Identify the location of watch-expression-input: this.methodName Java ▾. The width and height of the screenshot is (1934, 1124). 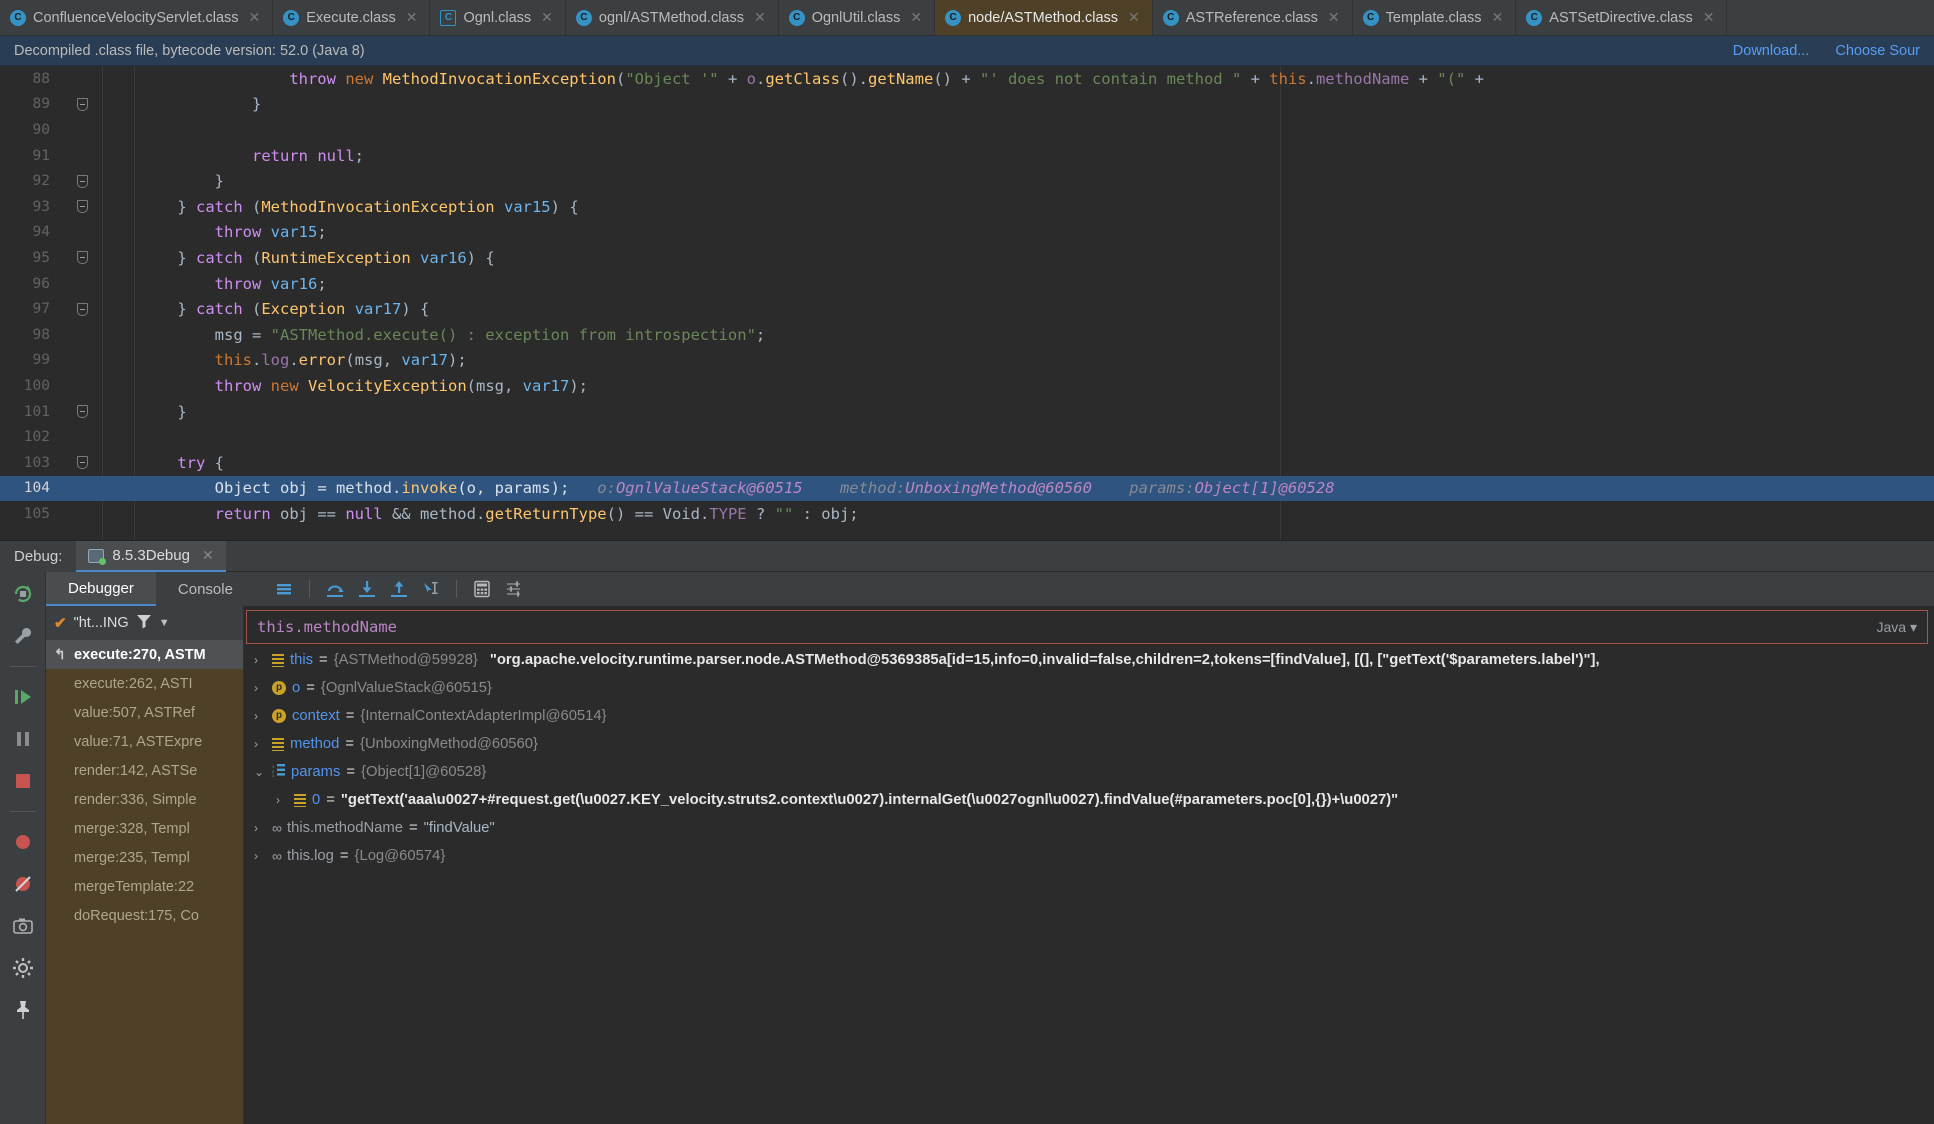
(1087, 627).